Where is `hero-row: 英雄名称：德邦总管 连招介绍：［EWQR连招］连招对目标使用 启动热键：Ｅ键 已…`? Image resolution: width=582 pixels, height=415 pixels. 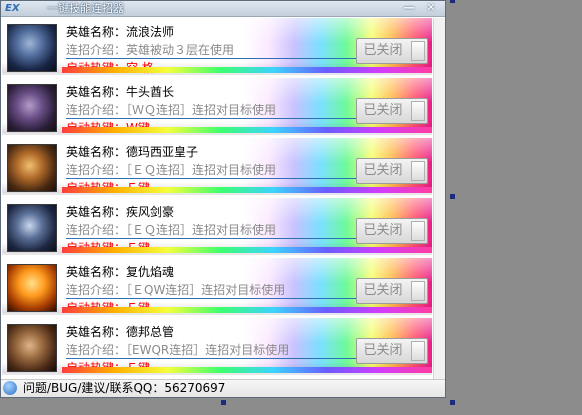
hero-row: 英雄名称：德邦总管 连招介绍：［EWQR连招］连招对目标使用 启动热键：Ｅ键 已… is located at coordinates (217, 346).